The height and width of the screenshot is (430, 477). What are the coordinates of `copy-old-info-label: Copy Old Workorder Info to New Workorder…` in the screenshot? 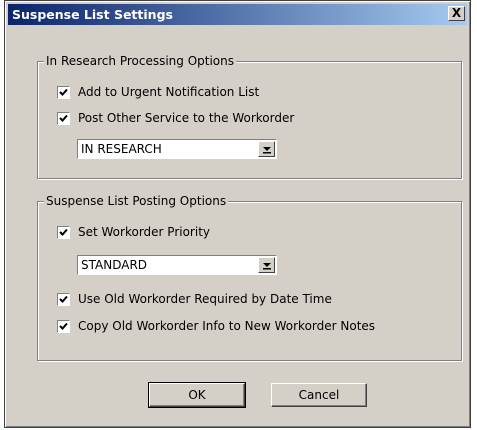 It's located at (227, 326).